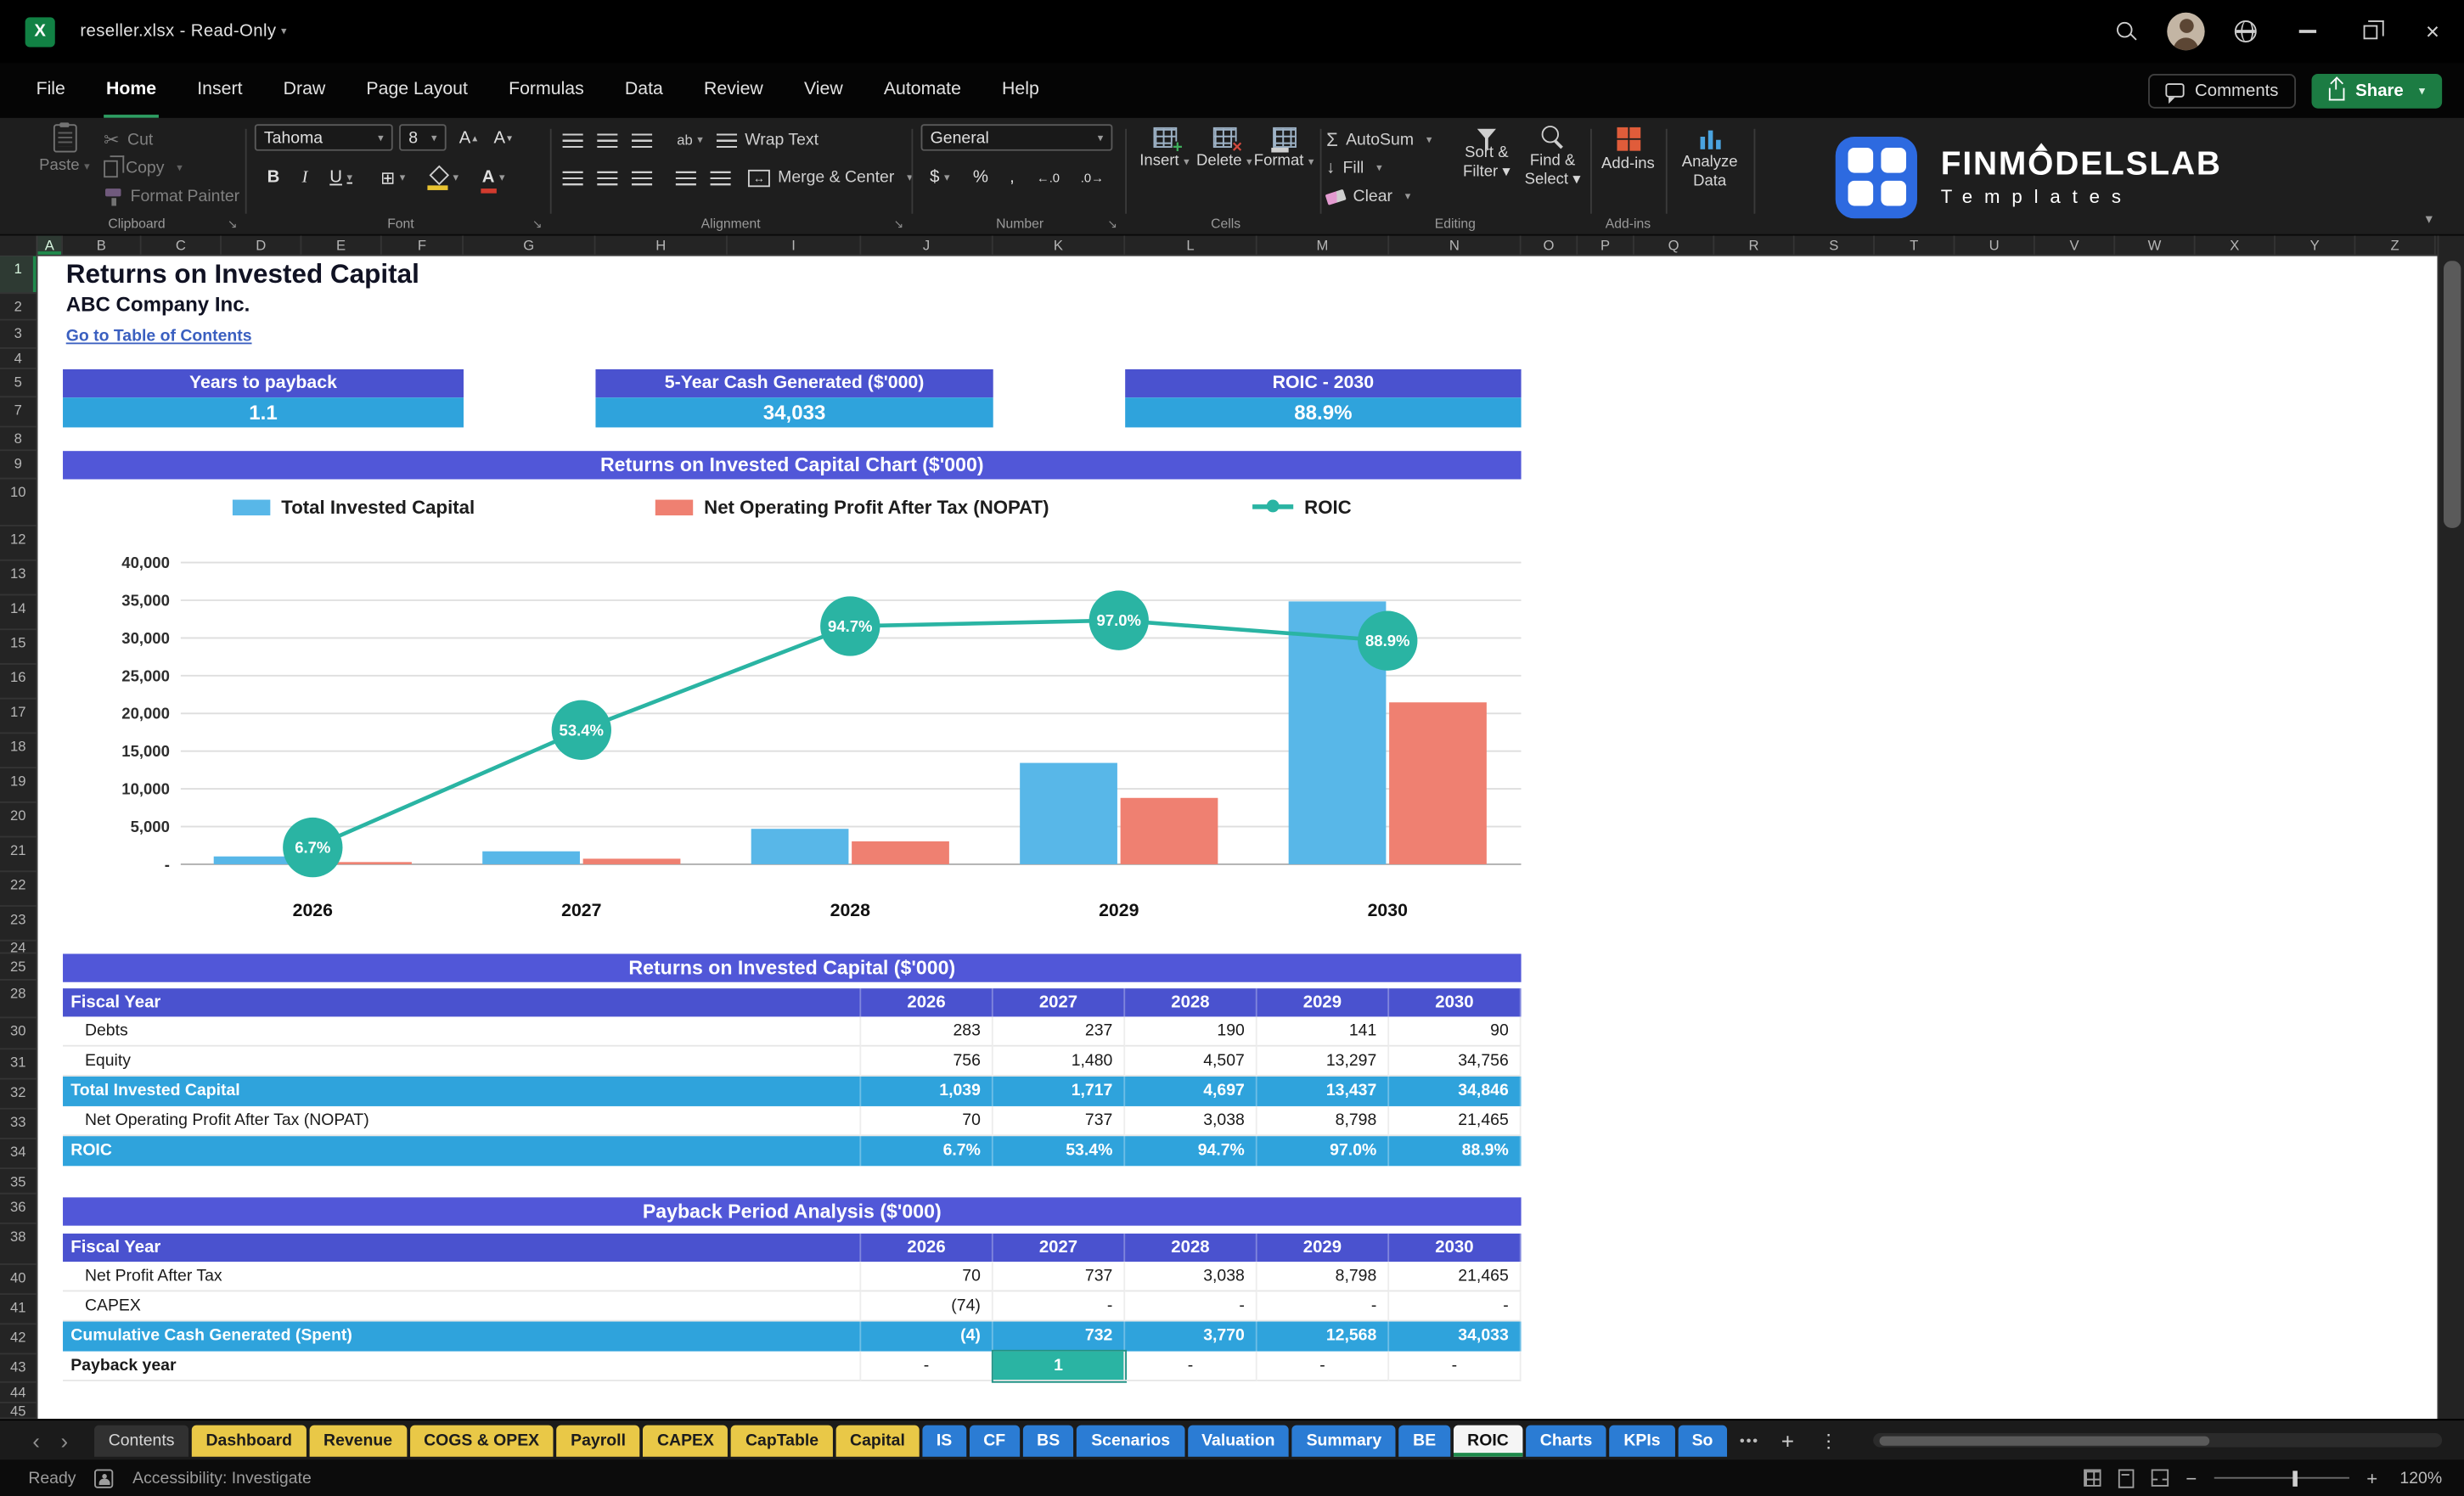  Describe the element at coordinates (1787, 1440) in the screenshot. I see `new-sheet-button: +` at that location.